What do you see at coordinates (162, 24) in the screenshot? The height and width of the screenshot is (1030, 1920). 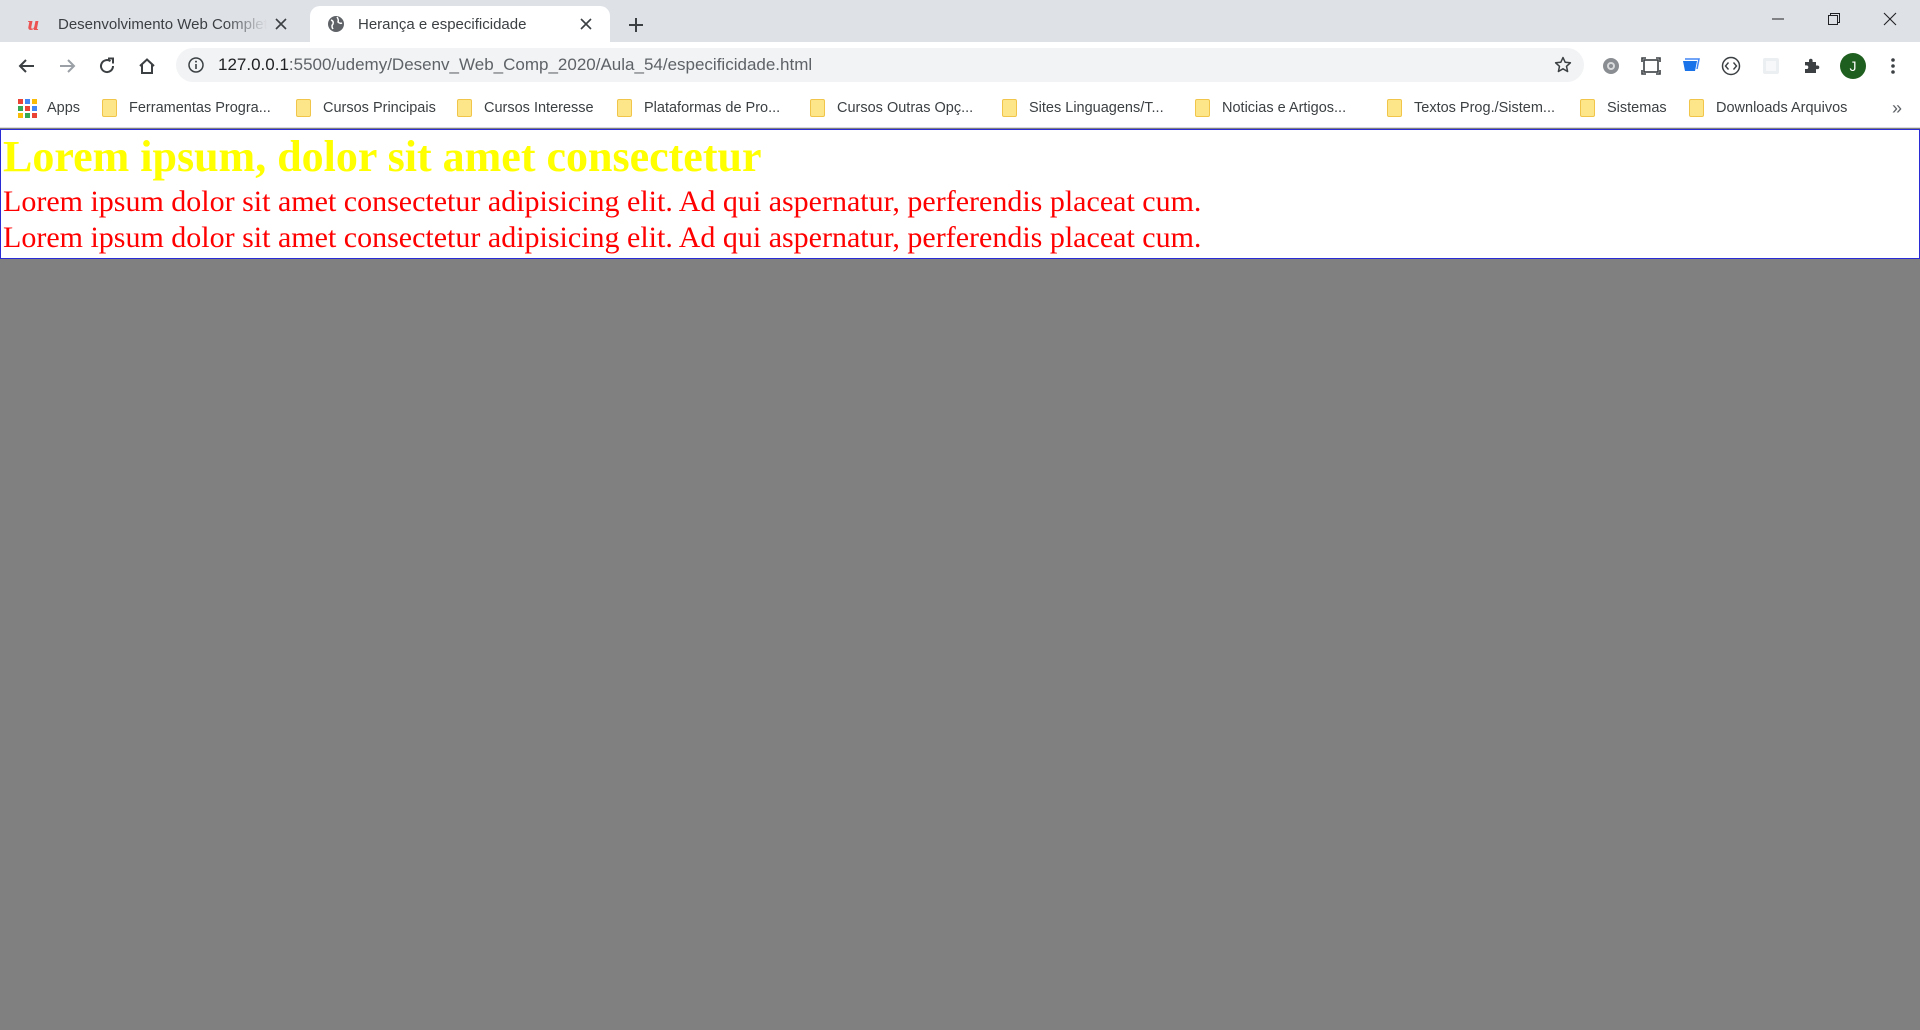 I see `tab-title: Desenvolvimento Web Completo` at bounding box center [162, 24].